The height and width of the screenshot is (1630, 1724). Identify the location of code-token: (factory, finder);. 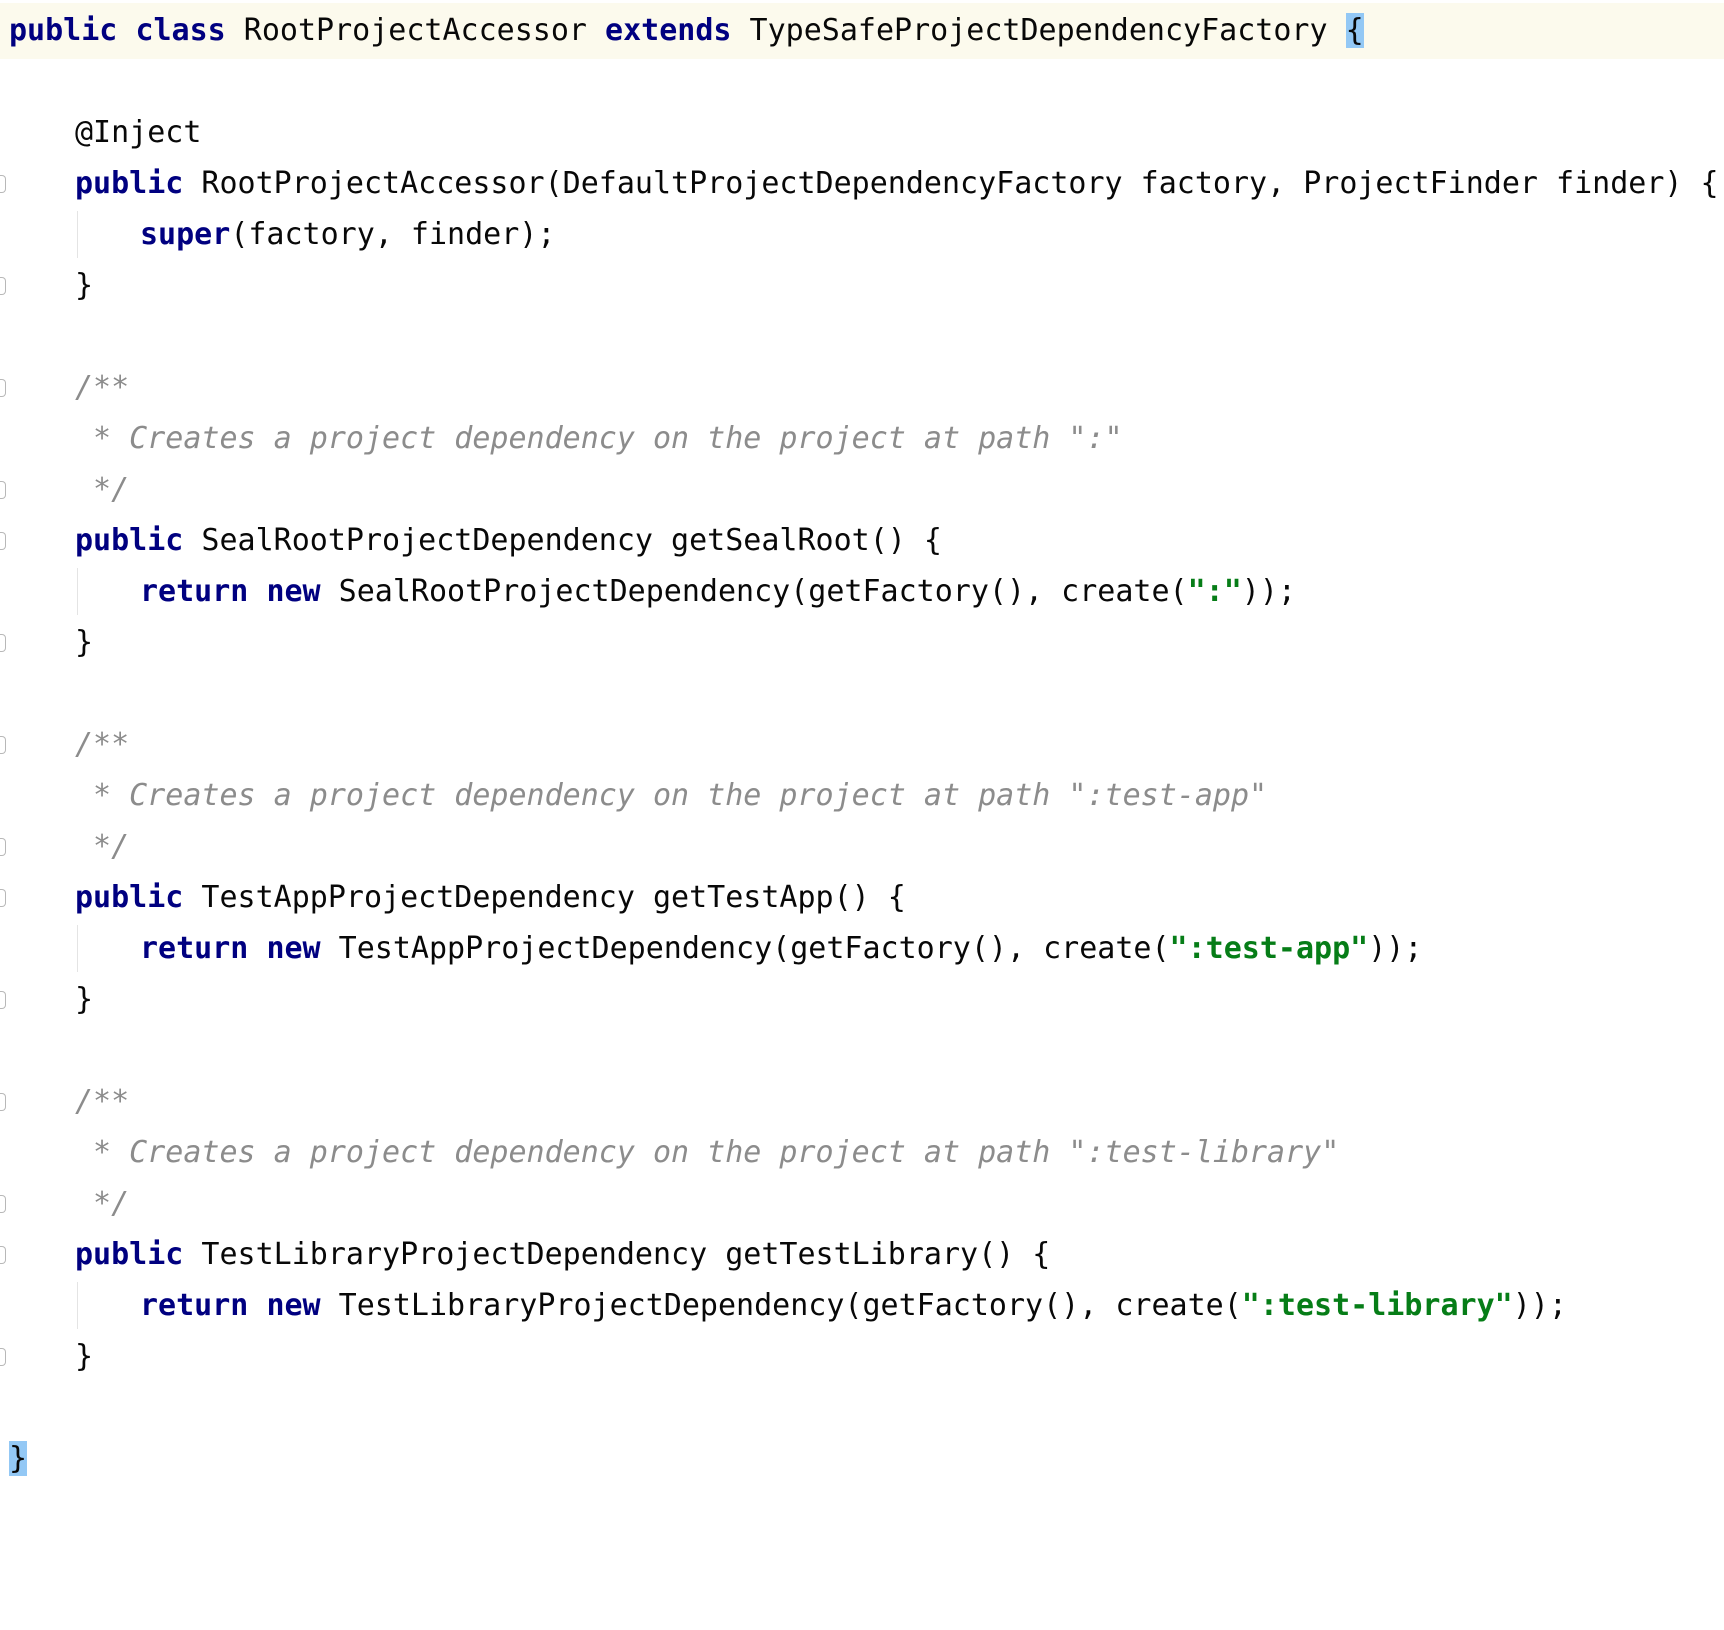
(393, 234).